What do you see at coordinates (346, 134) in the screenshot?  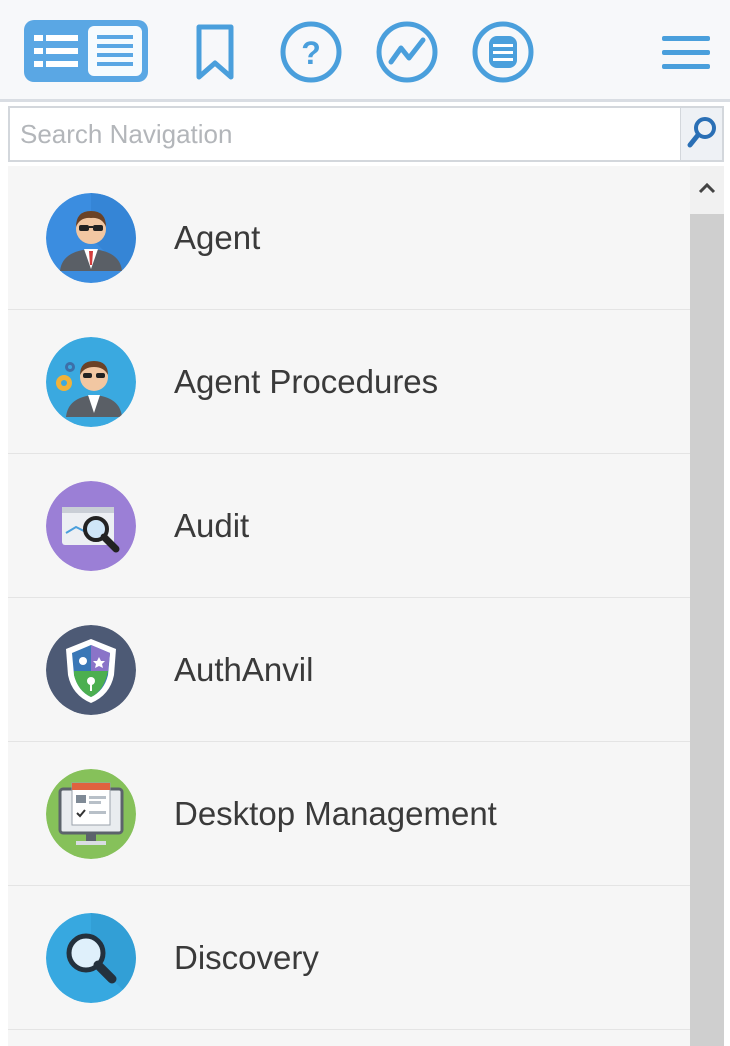 I see `search-input` at bounding box center [346, 134].